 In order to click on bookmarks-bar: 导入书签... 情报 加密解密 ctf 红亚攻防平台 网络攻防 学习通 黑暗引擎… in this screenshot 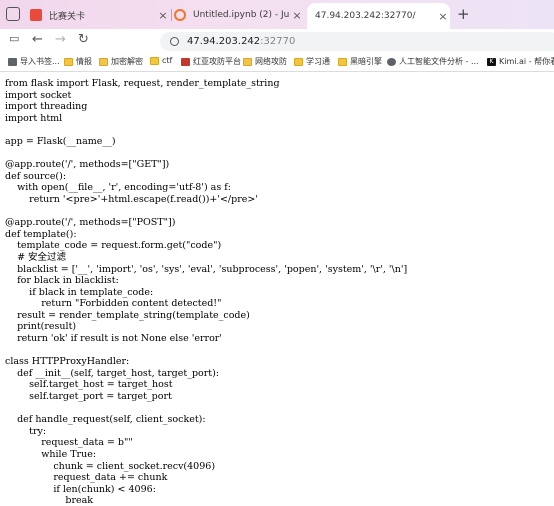, I will do `click(277, 62)`.